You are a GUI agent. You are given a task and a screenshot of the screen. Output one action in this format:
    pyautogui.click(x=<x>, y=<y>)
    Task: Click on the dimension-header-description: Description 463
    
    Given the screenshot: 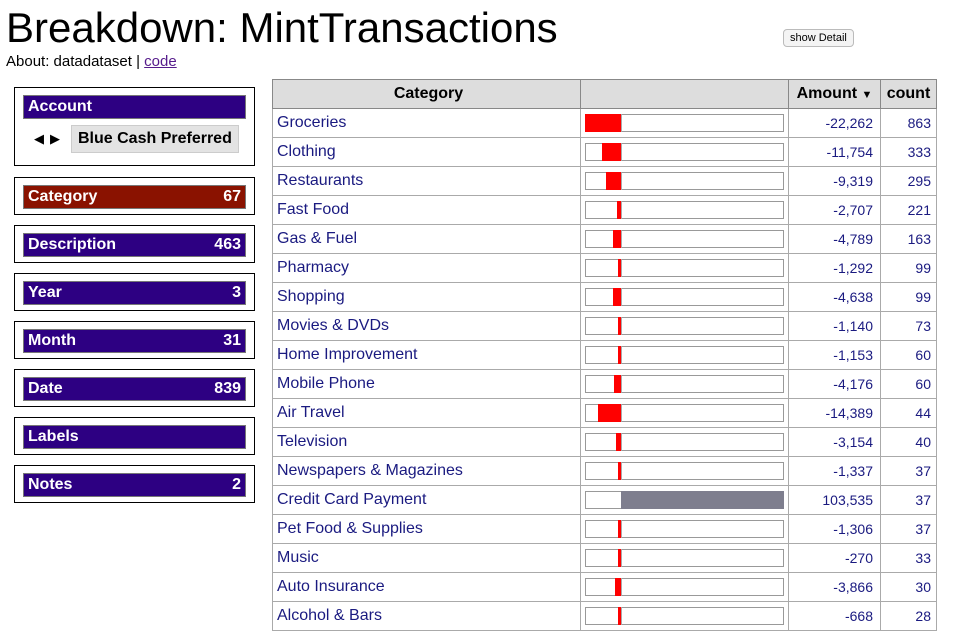 What is the action you would take?
    pyautogui.click(x=134, y=245)
    